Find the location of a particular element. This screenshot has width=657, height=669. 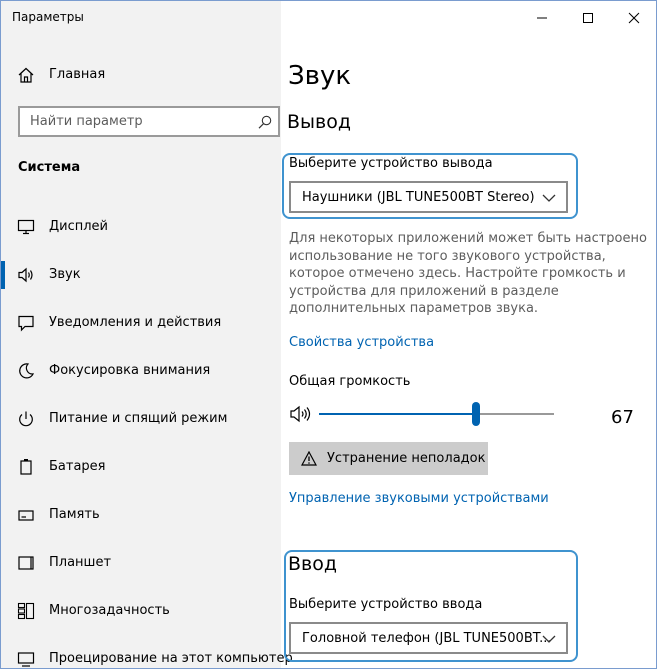

battery-icon is located at coordinates (26, 467).